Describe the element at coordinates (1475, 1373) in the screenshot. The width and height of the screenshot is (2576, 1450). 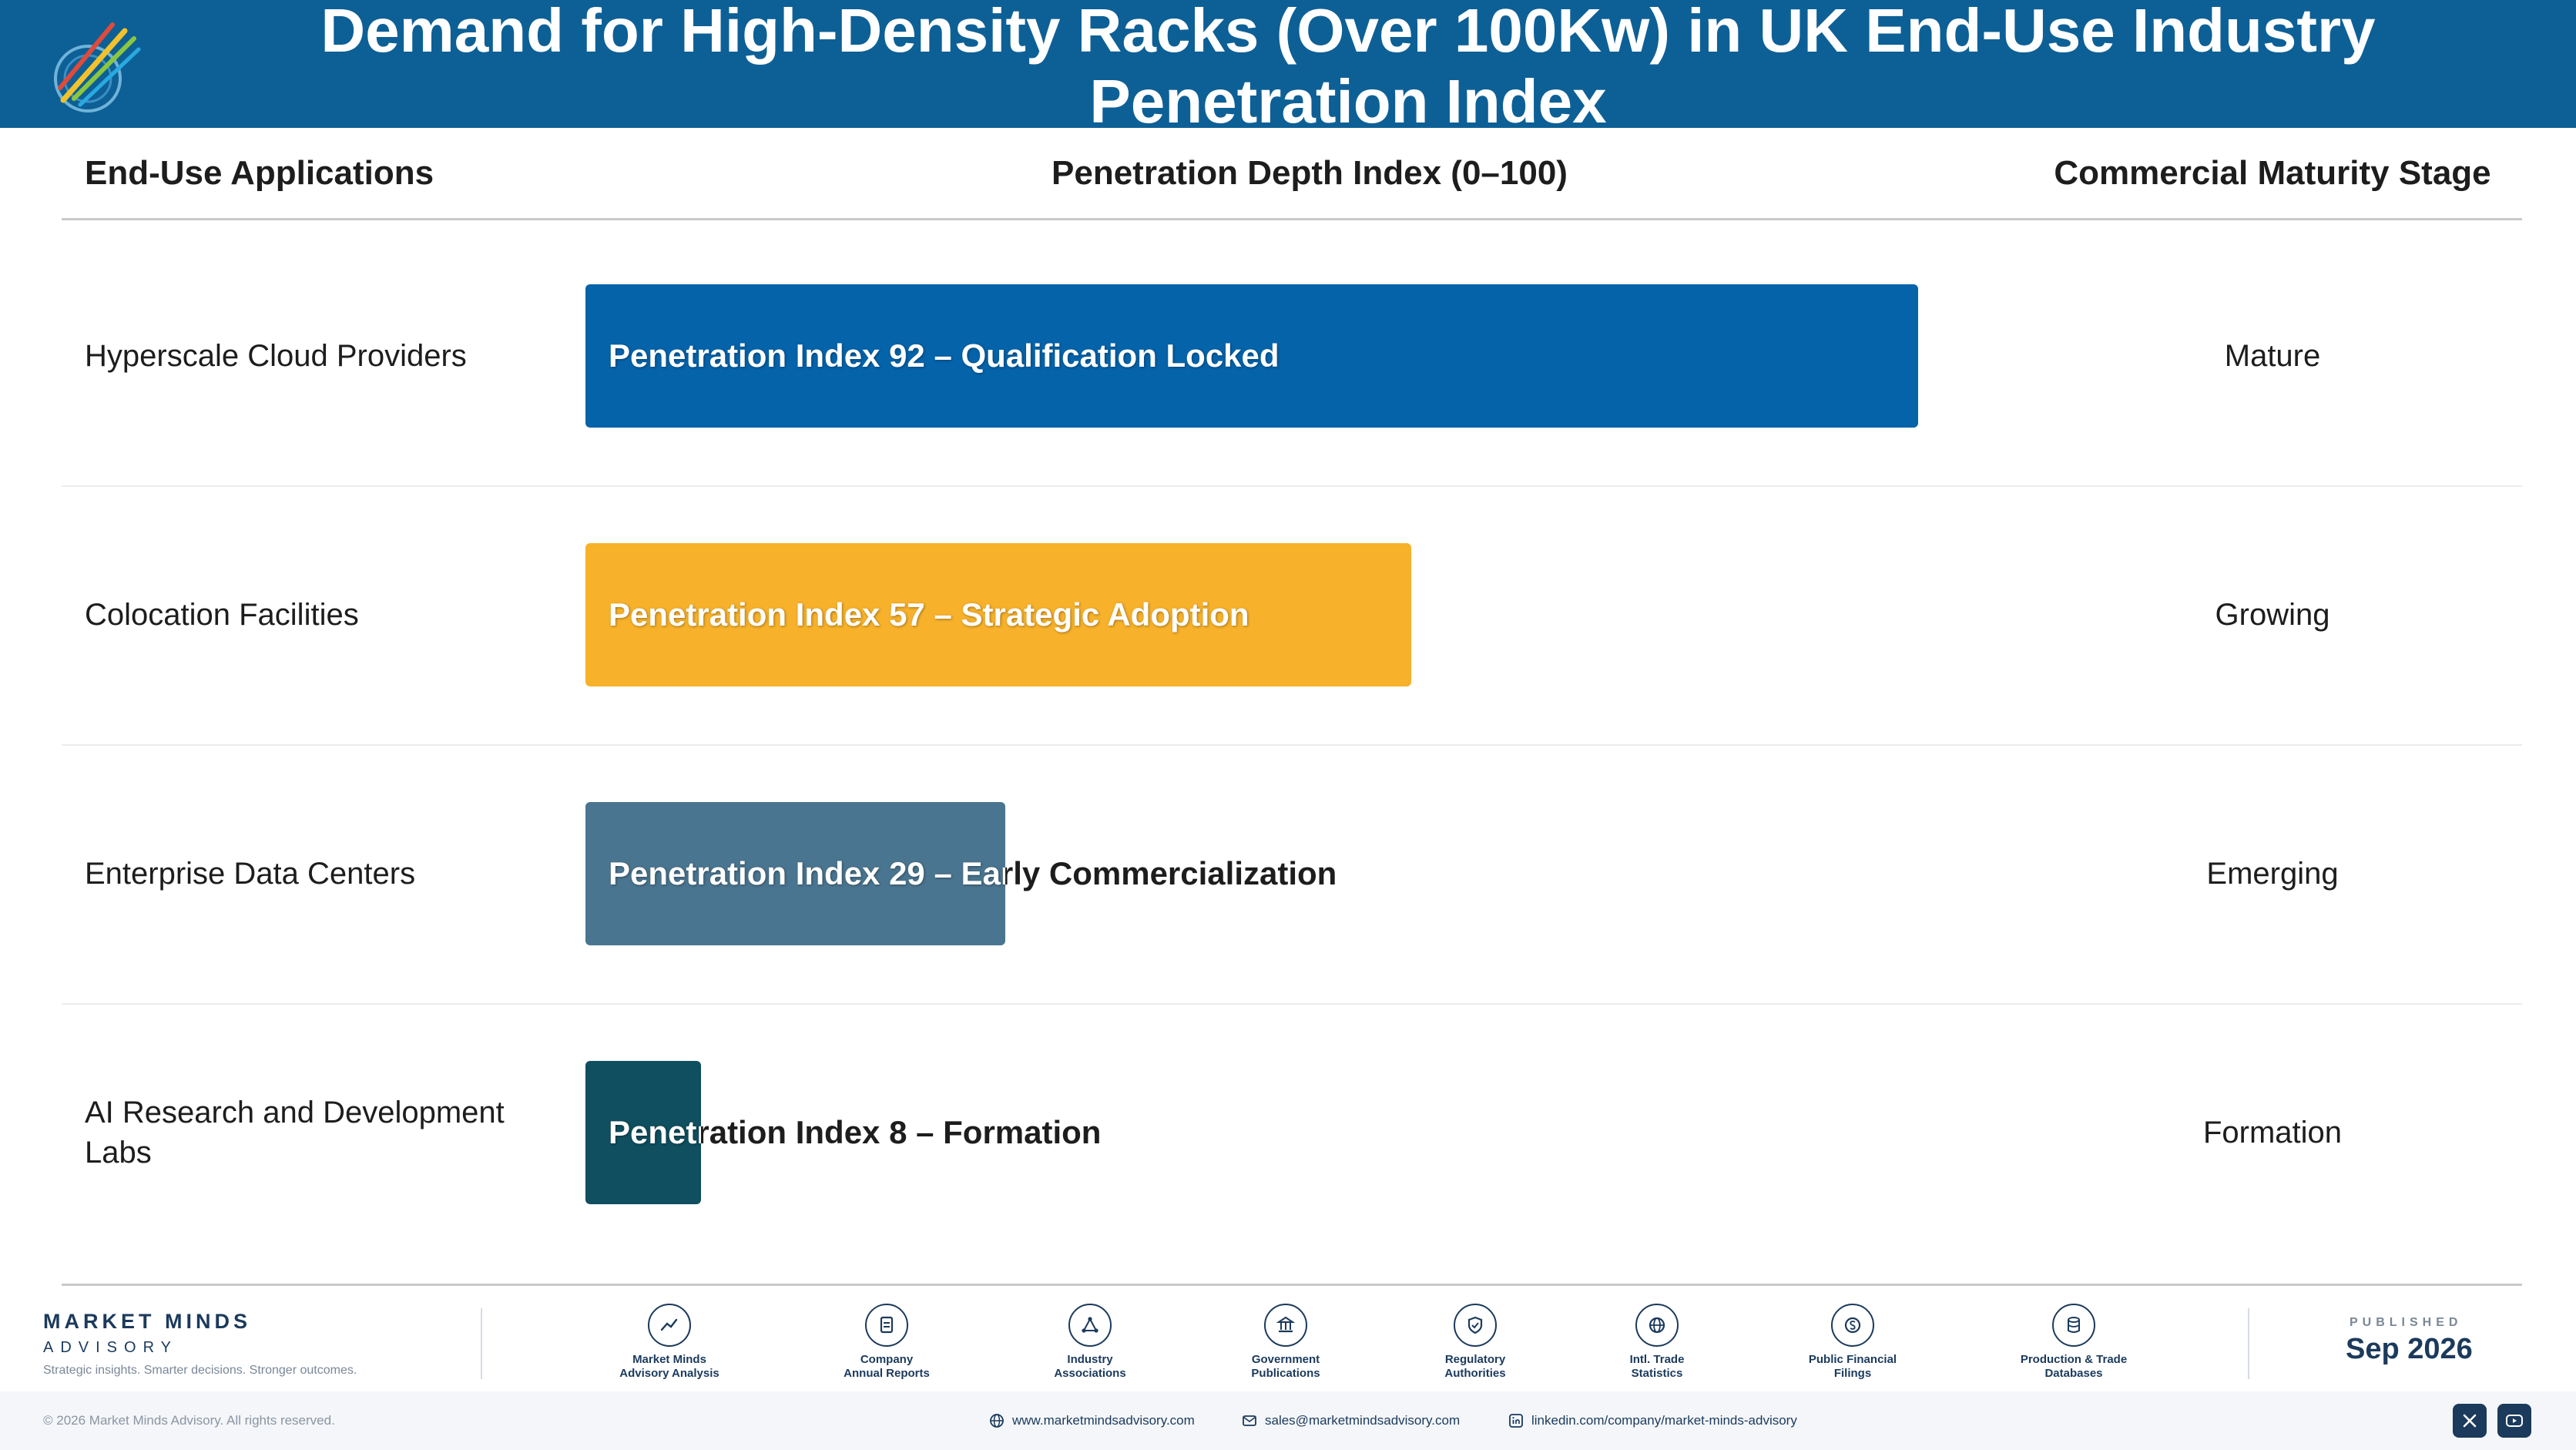
I see `source-label-line2: Authorities` at that location.